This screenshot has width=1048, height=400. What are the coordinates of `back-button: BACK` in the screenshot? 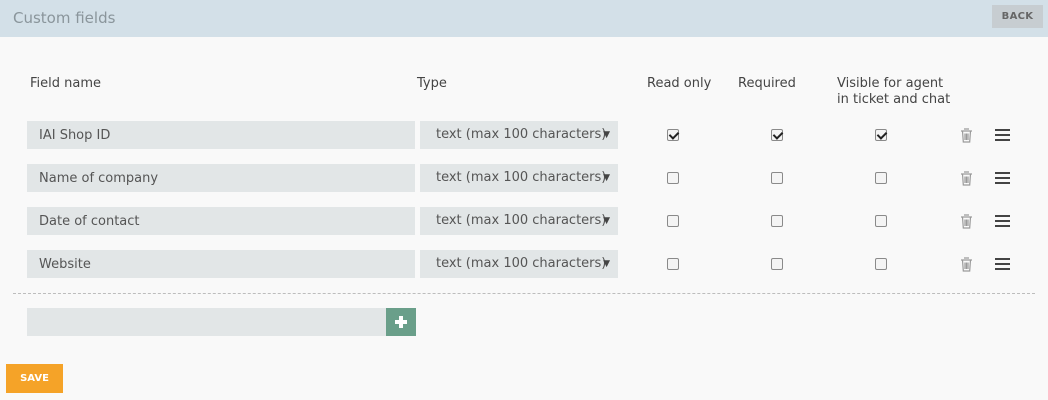 It's located at (1017, 16).